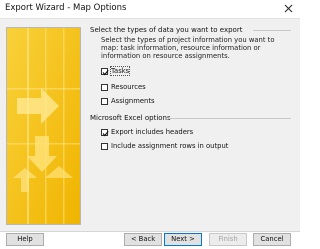 The width and height of the screenshot is (320, 249). What do you see at coordinates (128, 87) in the screenshot?
I see `resources-label: Resources` at bounding box center [128, 87].